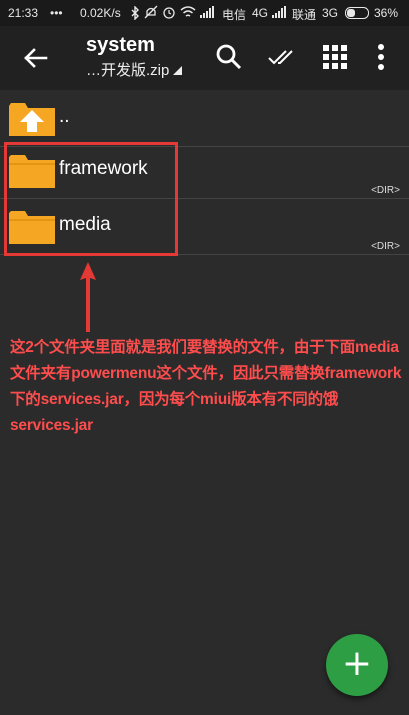  Describe the element at coordinates (56, 13) in the screenshot. I see `status-dots: •••` at that location.